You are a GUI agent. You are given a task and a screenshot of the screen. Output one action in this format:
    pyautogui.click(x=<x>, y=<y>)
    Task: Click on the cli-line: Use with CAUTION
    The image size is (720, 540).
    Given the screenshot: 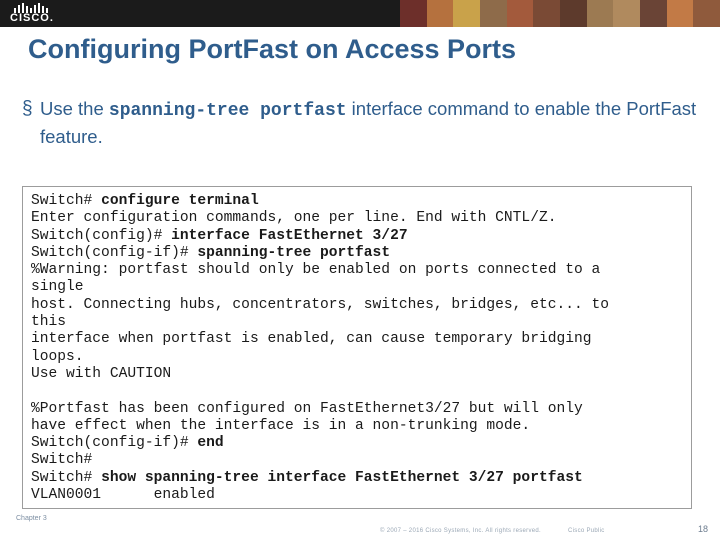 What is the action you would take?
    pyautogui.click(x=357, y=374)
    